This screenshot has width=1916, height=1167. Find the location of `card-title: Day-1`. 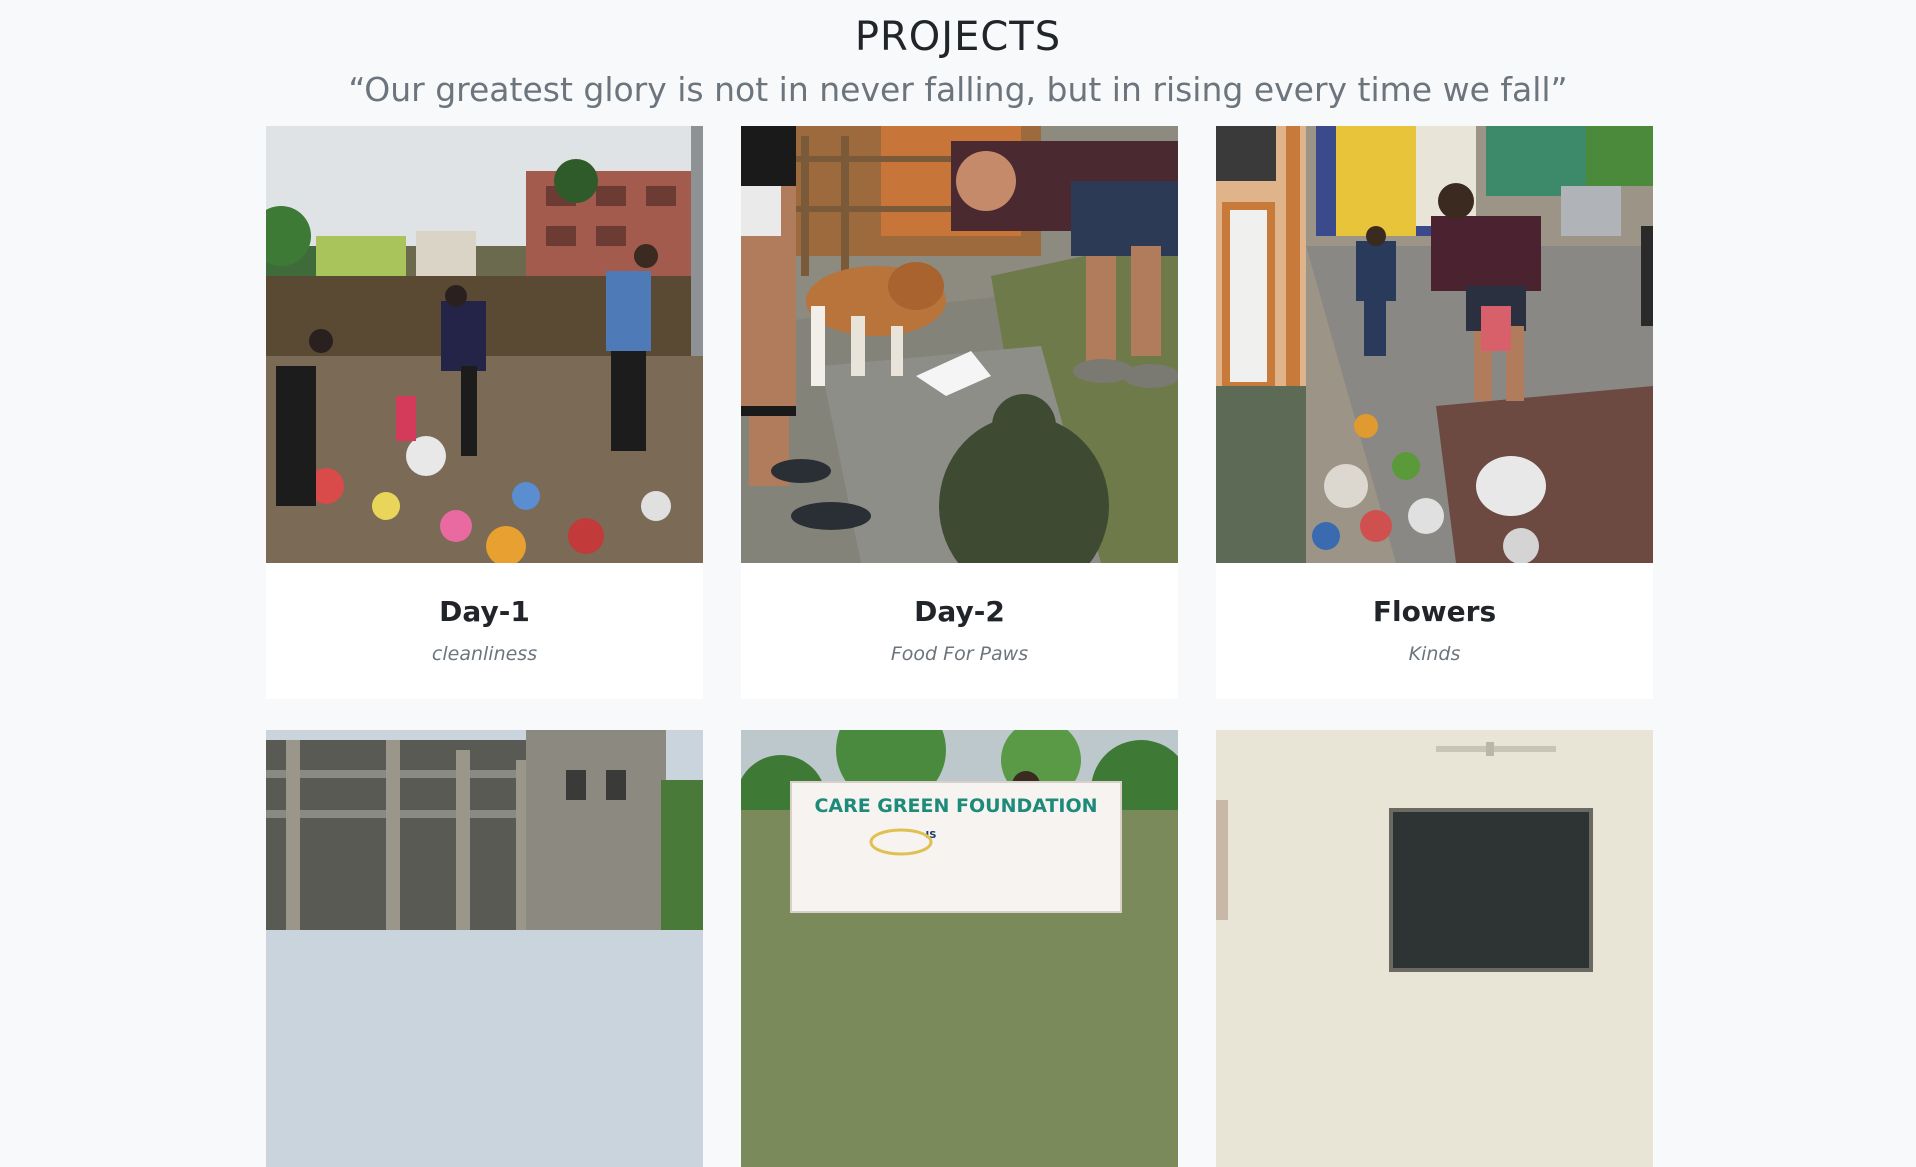

card-title: Day-1 is located at coordinates (484, 611).